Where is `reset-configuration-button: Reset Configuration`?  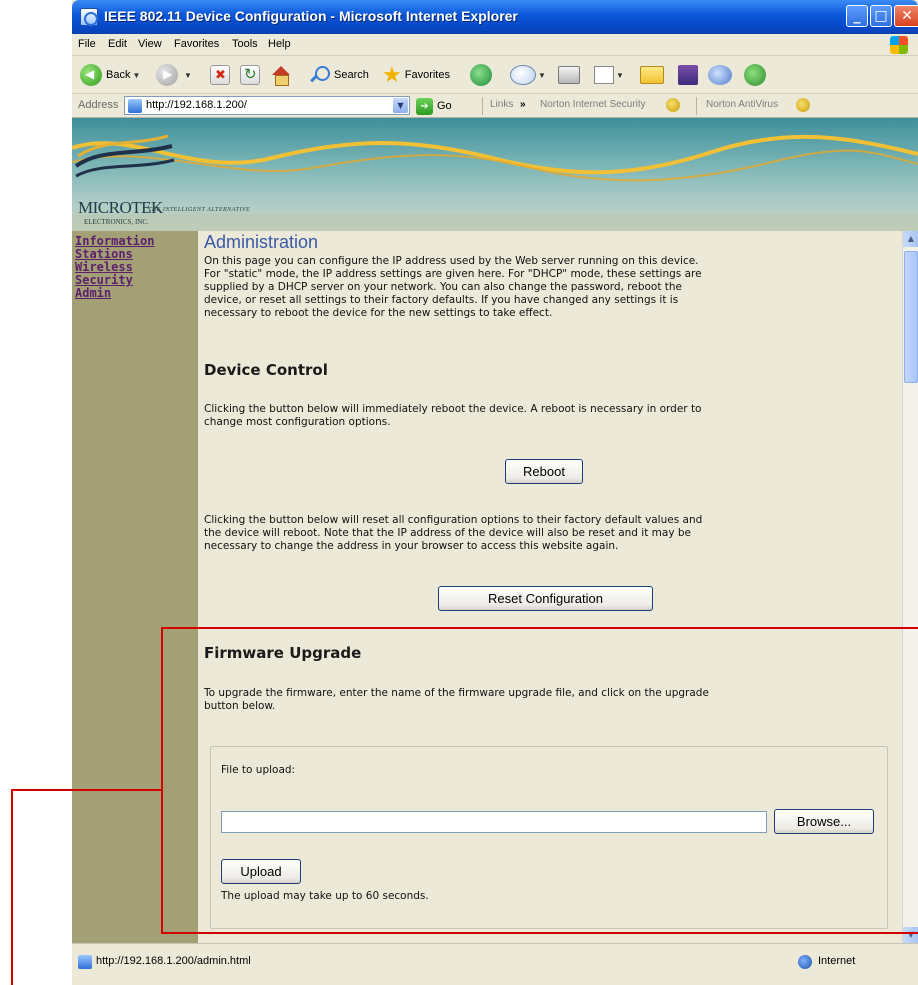
reset-configuration-button: Reset Configuration is located at coordinates (545, 598).